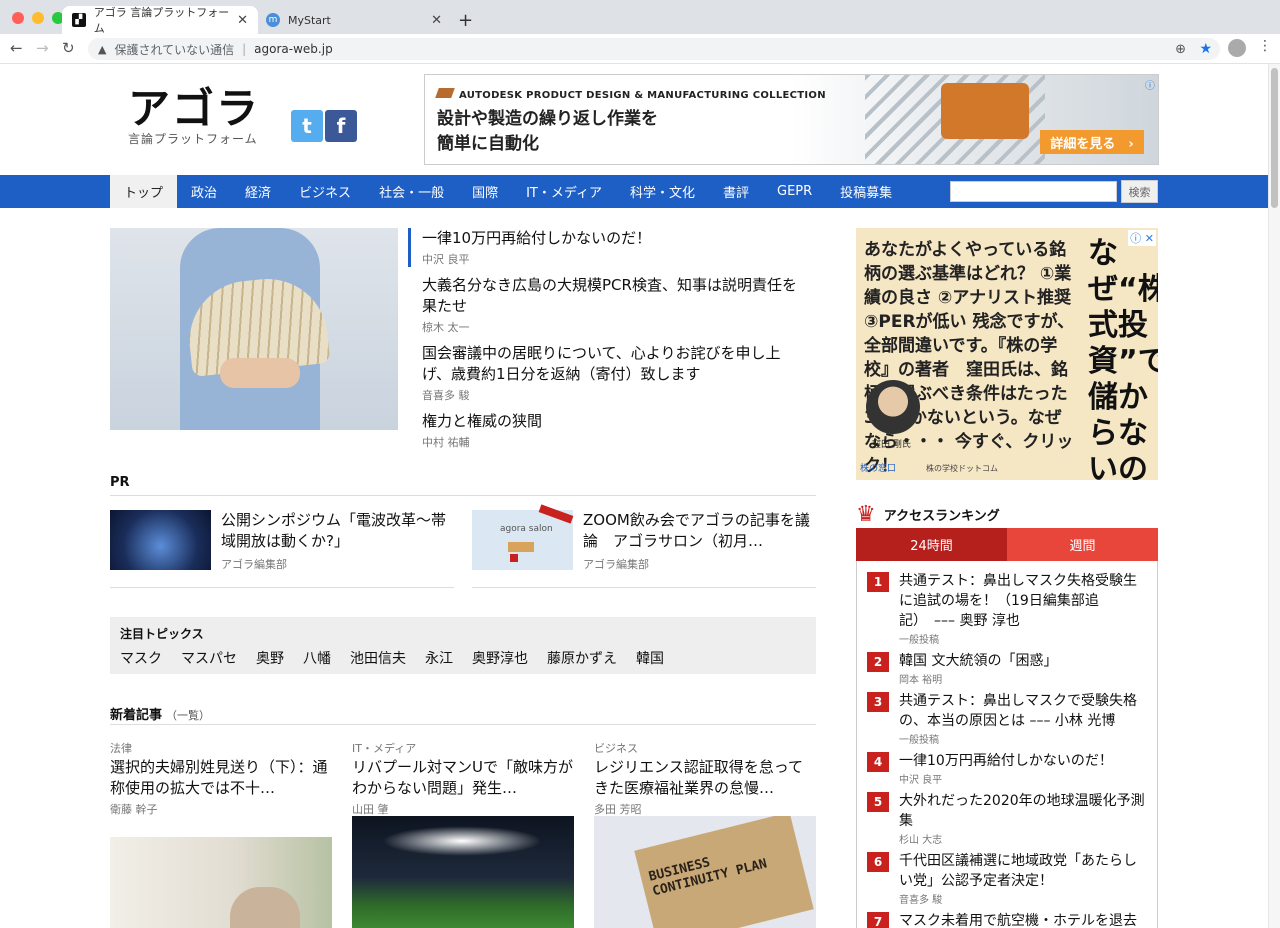 The width and height of the screenshot is (1280, 928). I want to click on profile-avatar, so click(1237, 48).